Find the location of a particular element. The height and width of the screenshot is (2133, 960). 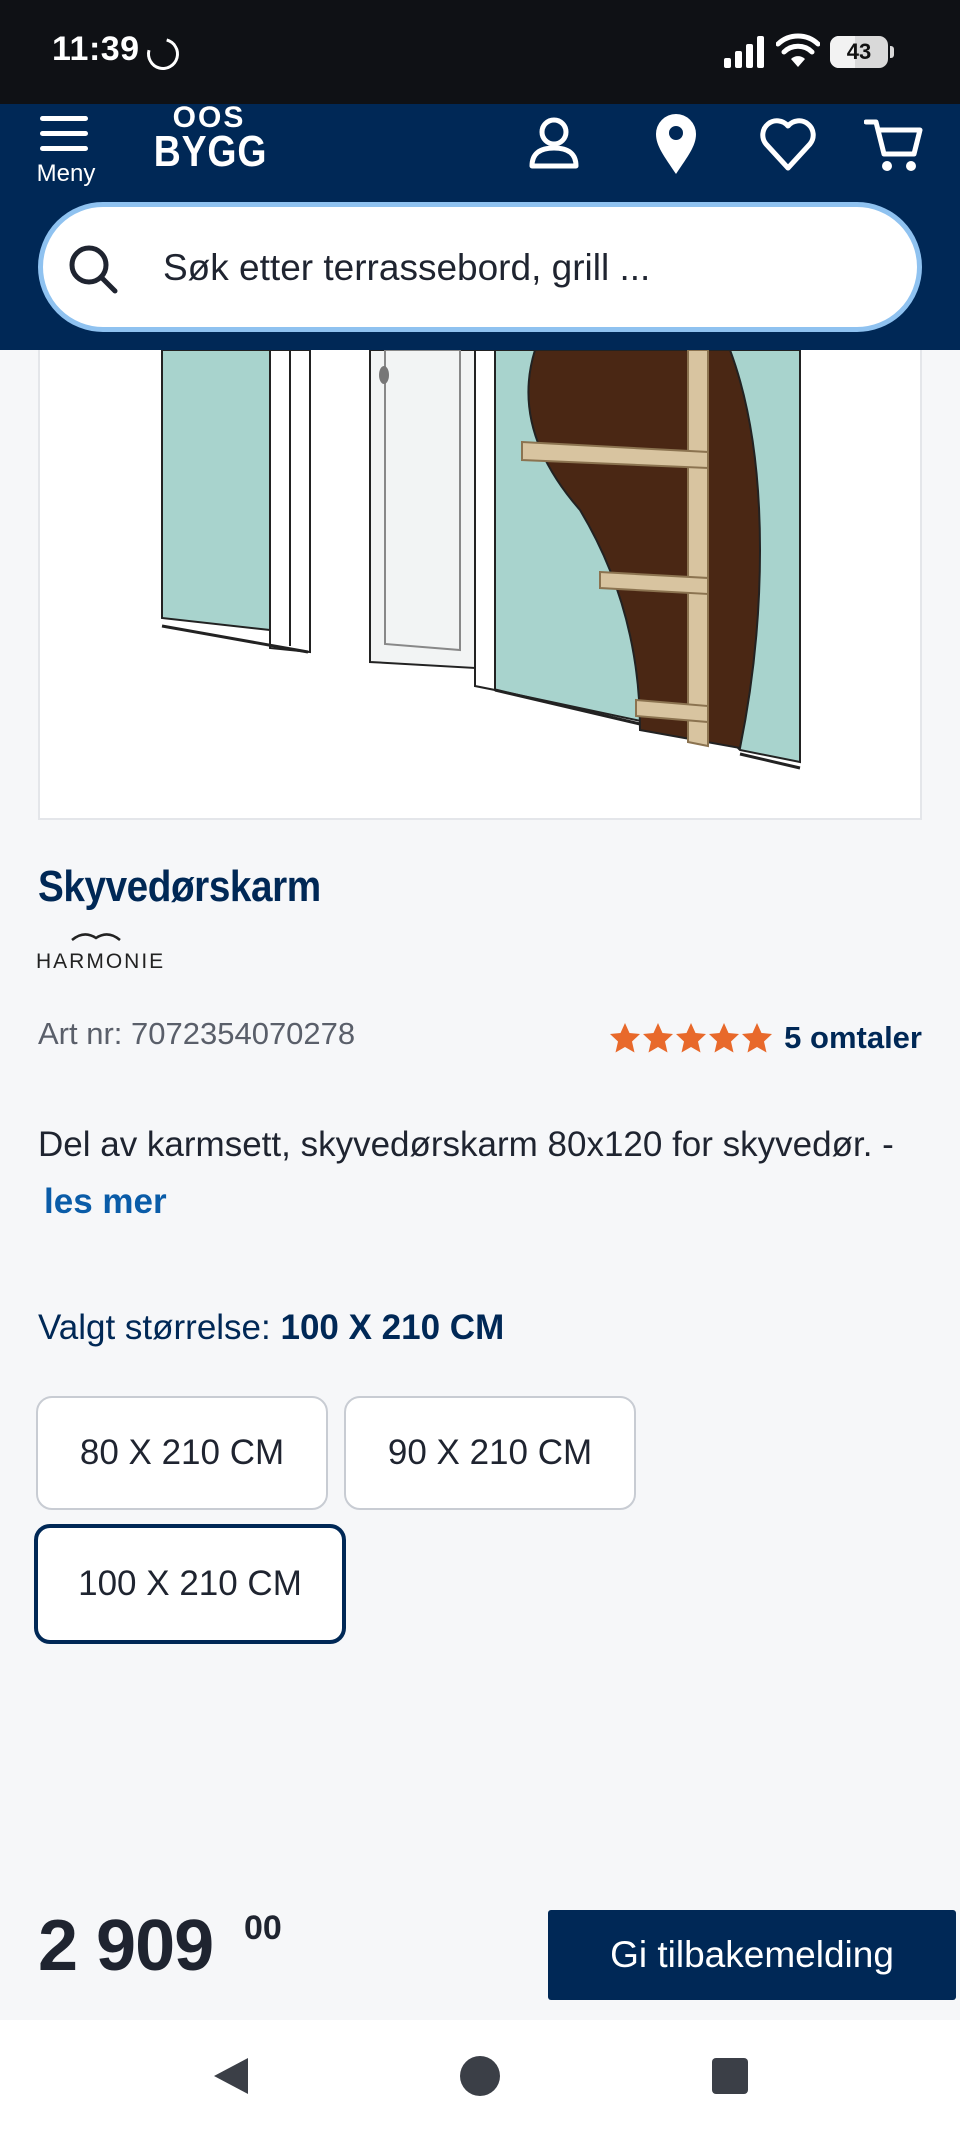

star-rating is located at coordinates (691, 1038).